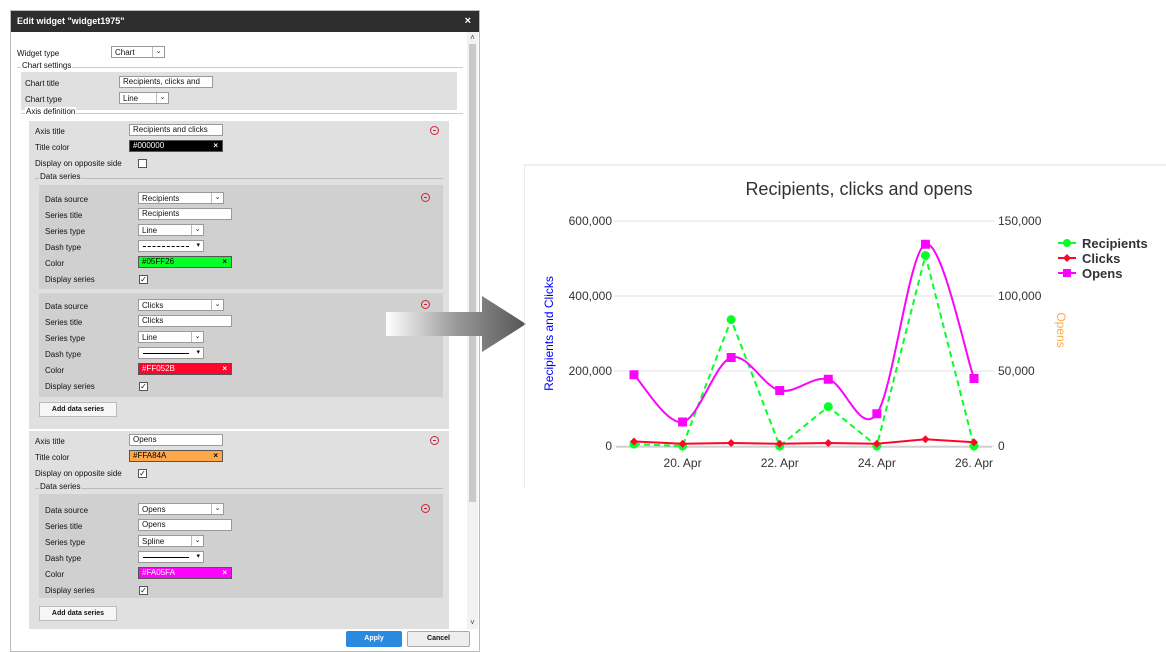  Describe the element at coordinates (591, 221) in the screenshot. I see `left-tick-label: 600,000` at that location.